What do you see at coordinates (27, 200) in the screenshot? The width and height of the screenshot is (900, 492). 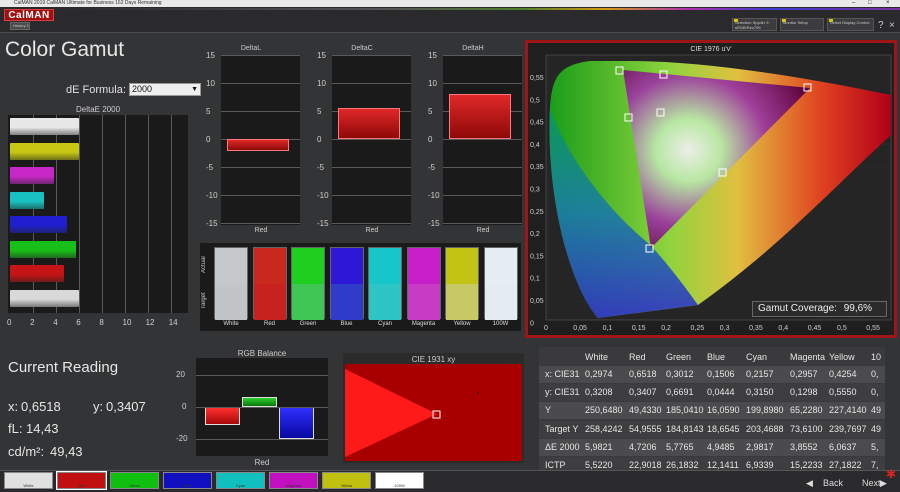 I see `de-bar-cyan` at bounding box center [27, 200].